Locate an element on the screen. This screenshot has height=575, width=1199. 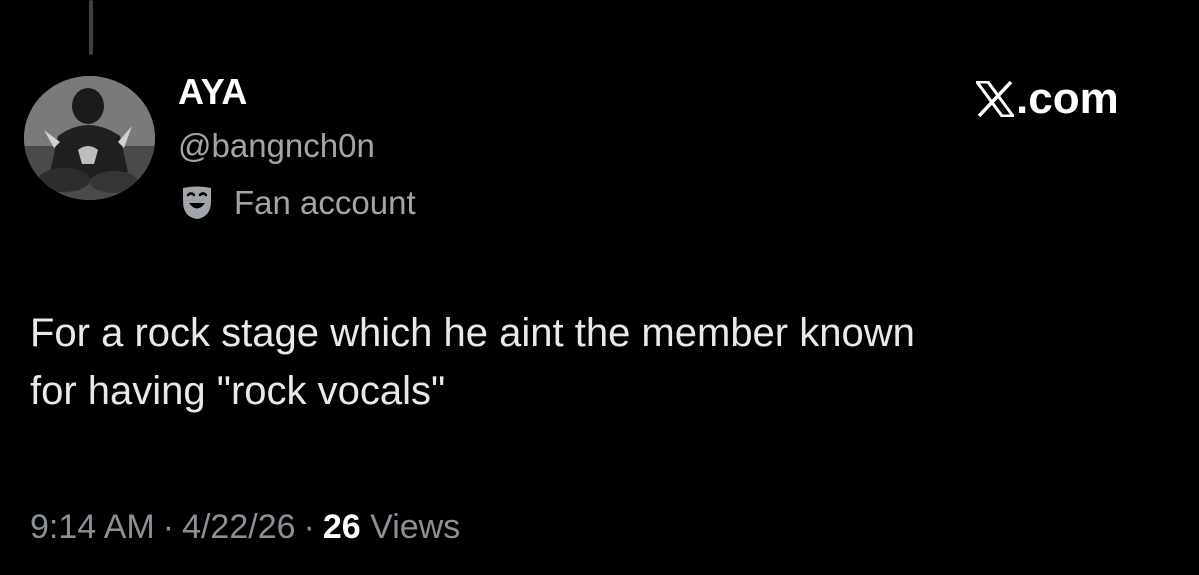
tweet-meta: 9:14 AM · 4/22/26 · 26 Views is located at coordinates (245, 527).